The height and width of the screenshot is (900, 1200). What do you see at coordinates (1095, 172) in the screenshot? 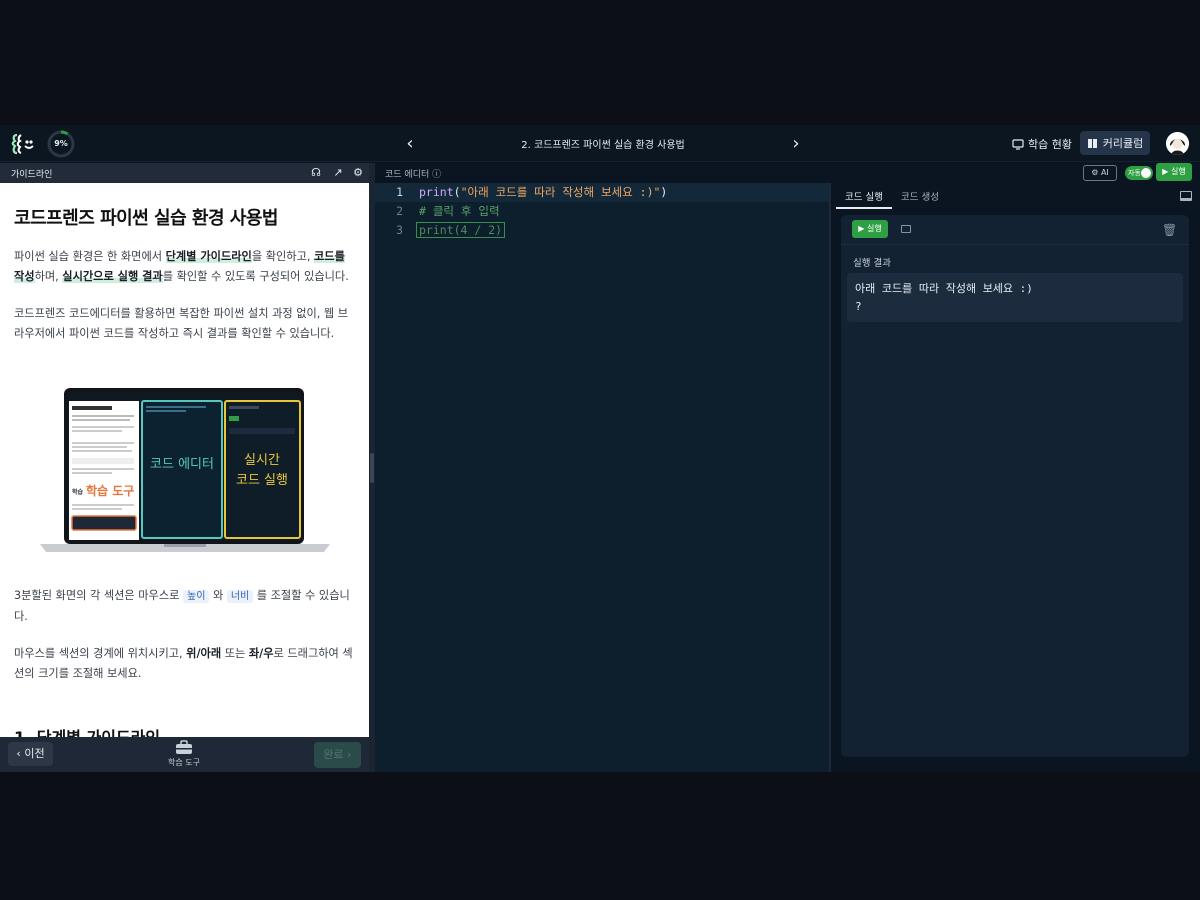
I see `robot-icon: ⚙` at bounding box center [1095, 172].